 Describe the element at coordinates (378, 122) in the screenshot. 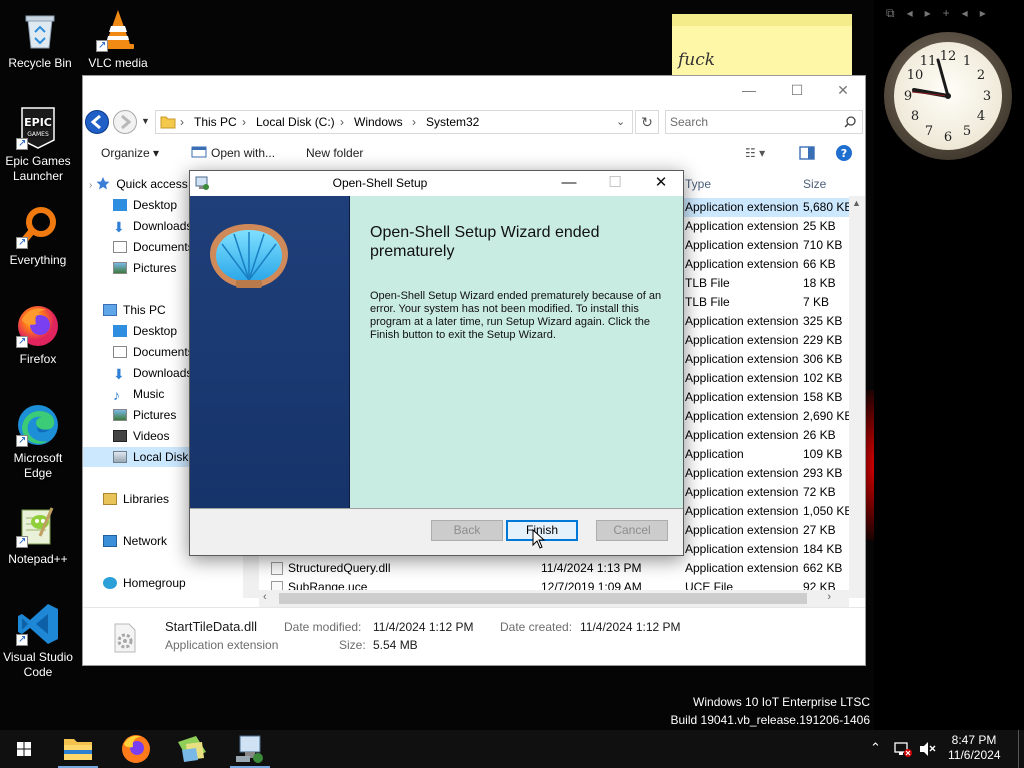

I see `breadcrumb-windows: Windows` at that location.